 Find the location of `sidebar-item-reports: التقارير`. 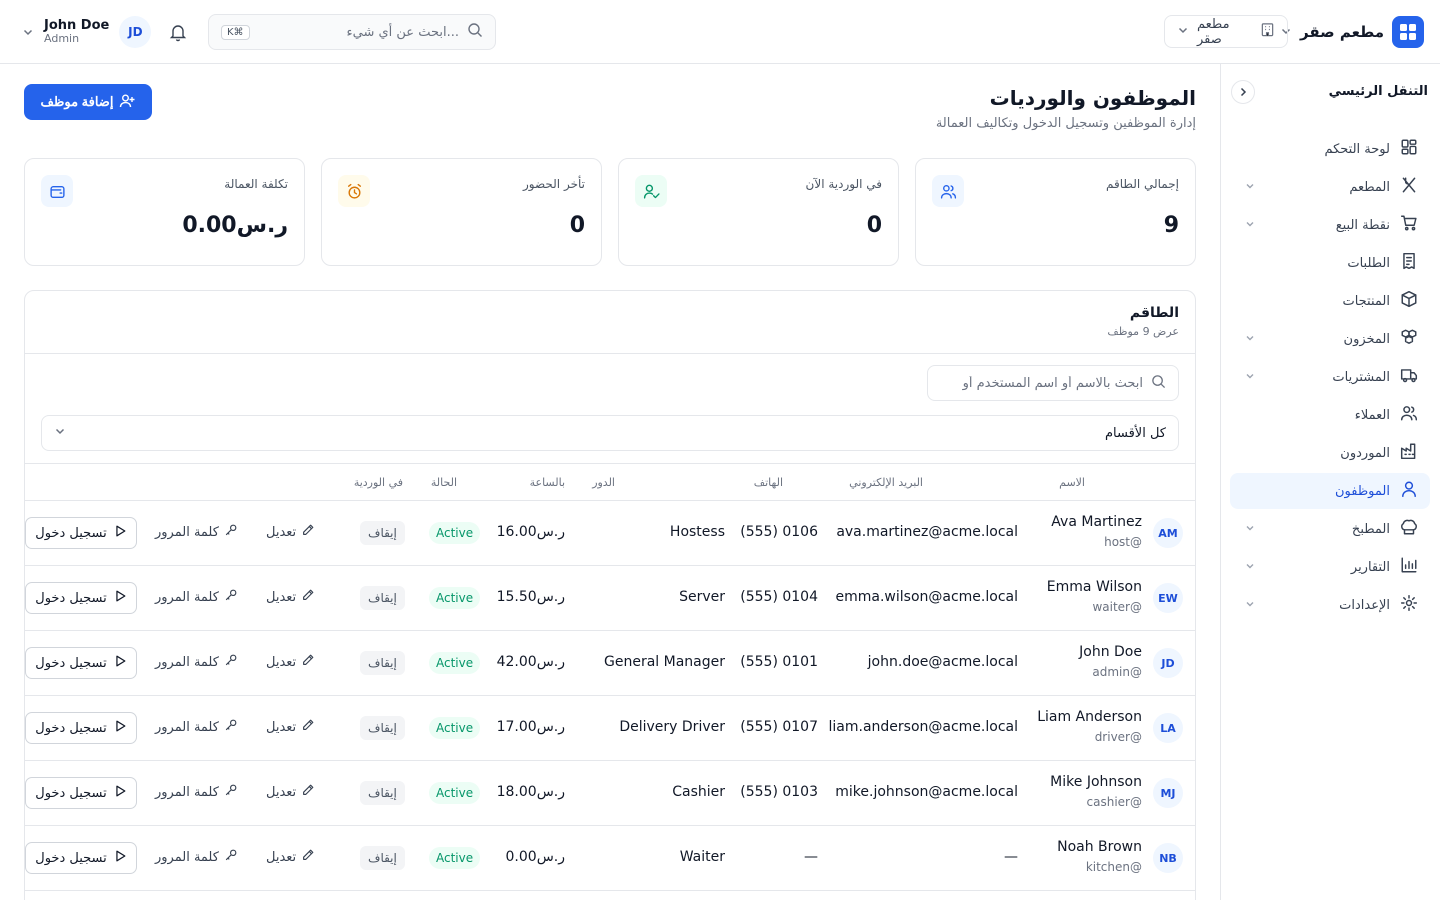

sidebar-item-reports: التقارير is located at coordinates (1330, 567).